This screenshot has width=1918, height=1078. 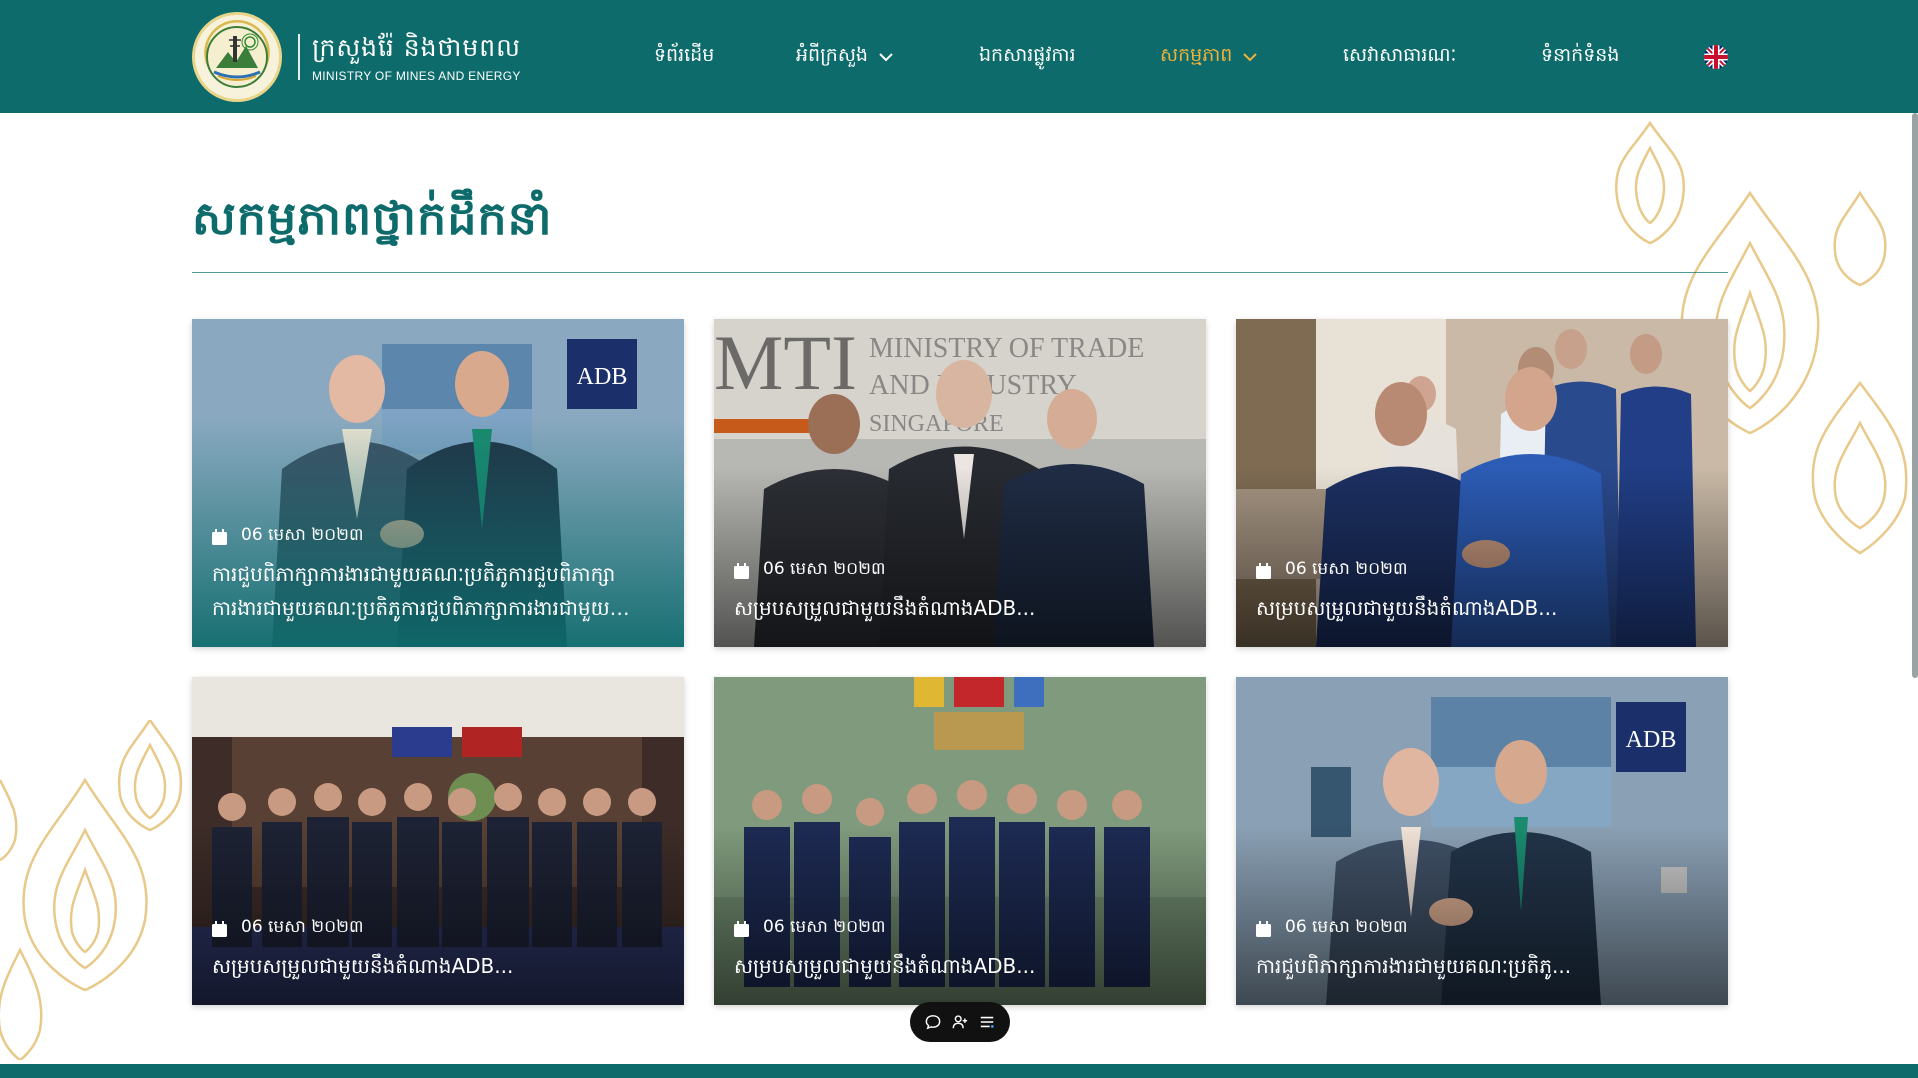 I want to click on page-title: សកម្មភាពថ្នាក់ដឹកនាំ, so click(x=372, y=218).